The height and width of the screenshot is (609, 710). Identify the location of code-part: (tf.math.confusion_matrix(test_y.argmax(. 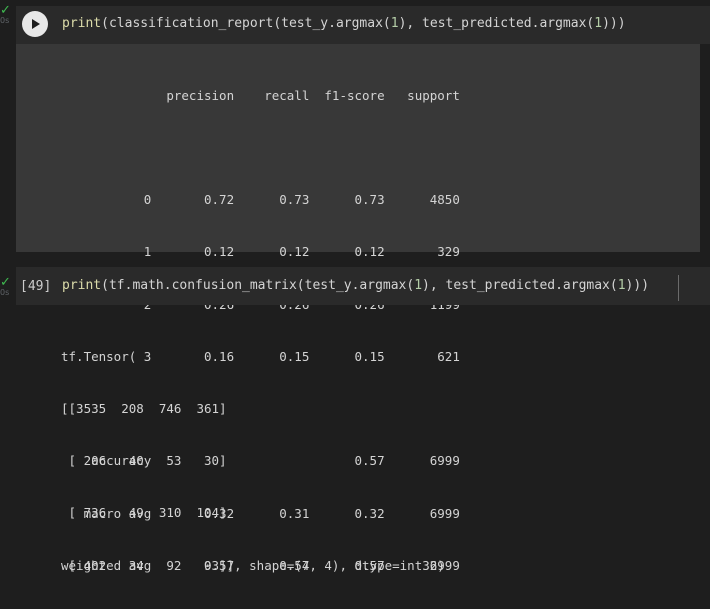
(258, 285).